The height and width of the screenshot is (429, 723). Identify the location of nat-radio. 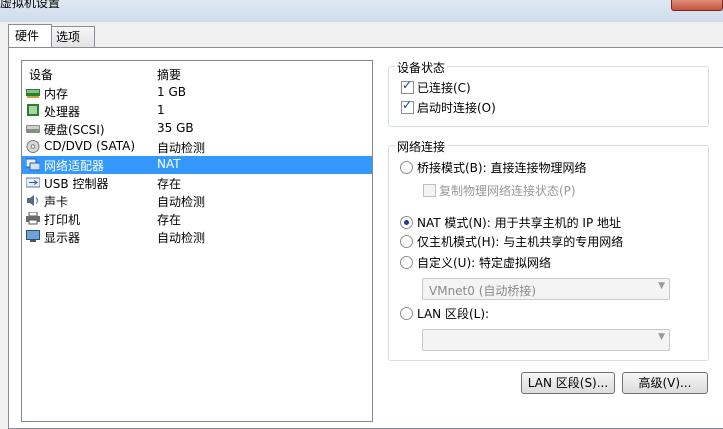
(406, 222).